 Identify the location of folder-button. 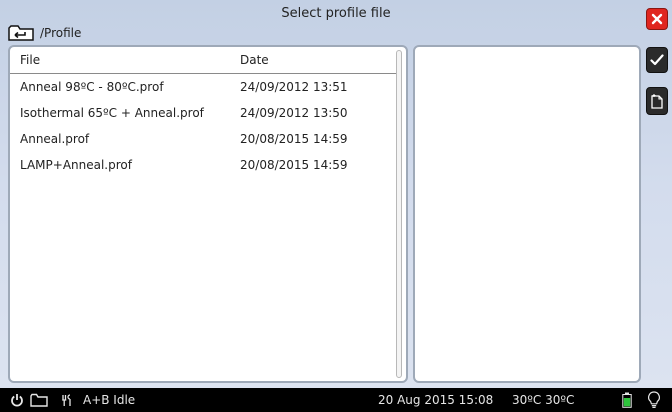
(39, 400).